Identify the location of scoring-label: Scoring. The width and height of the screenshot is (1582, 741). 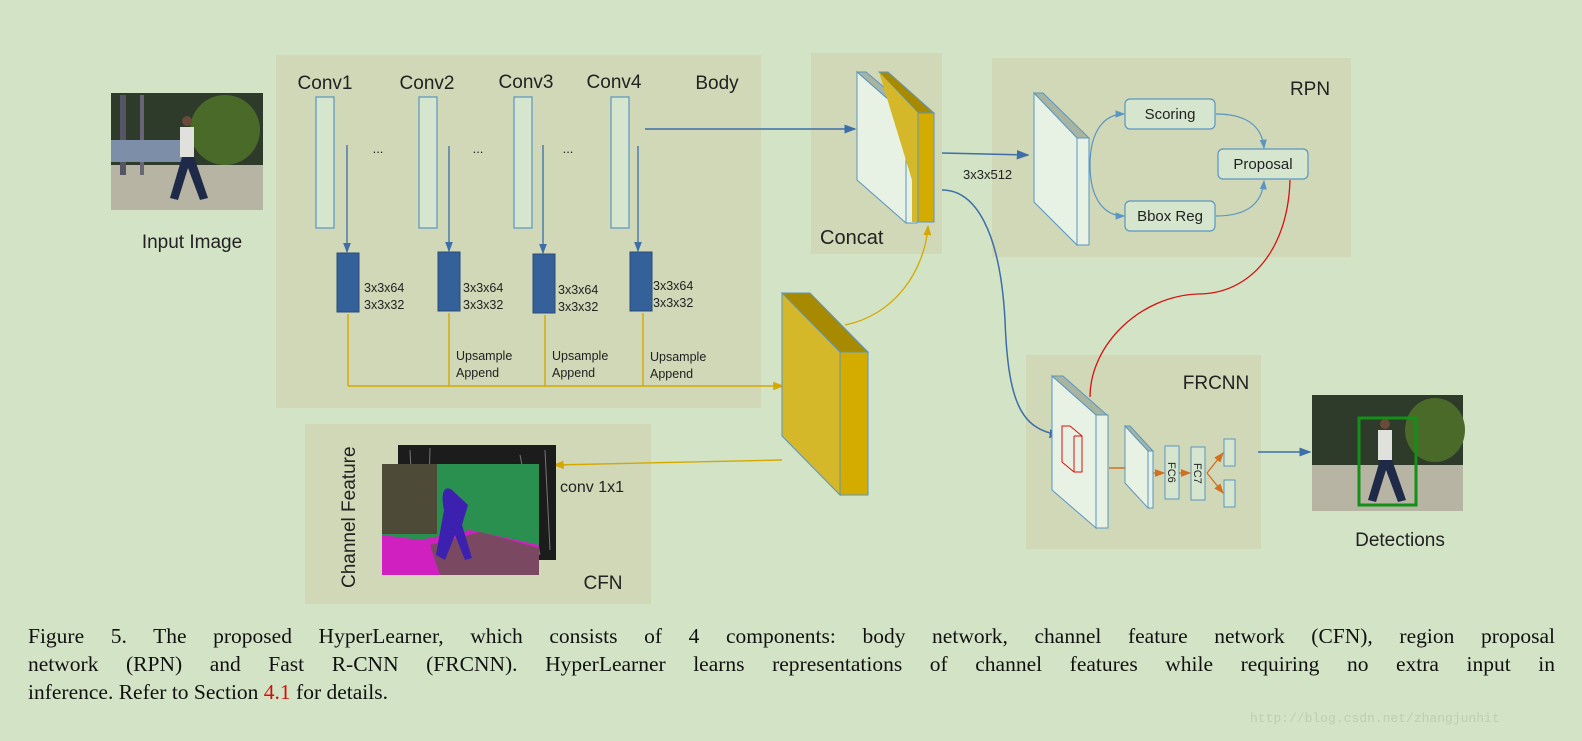
(1170, 114).